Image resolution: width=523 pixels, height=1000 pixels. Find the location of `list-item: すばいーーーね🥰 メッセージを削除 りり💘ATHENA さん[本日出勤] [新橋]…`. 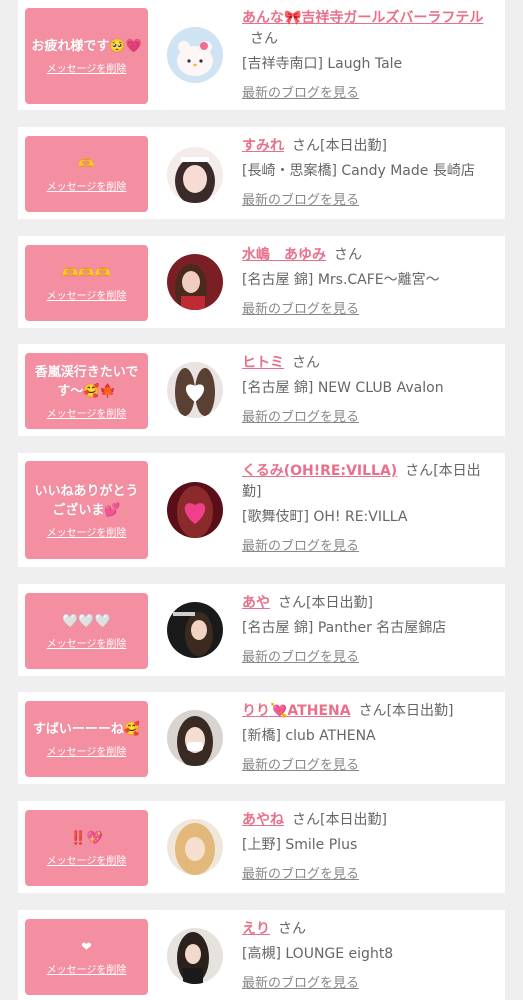

list-item: すばいーーーね🥰 メッセージを削除 りり💘ATHENA さん[本日出勤] [新橋]… is located at coordinates (261, 738).